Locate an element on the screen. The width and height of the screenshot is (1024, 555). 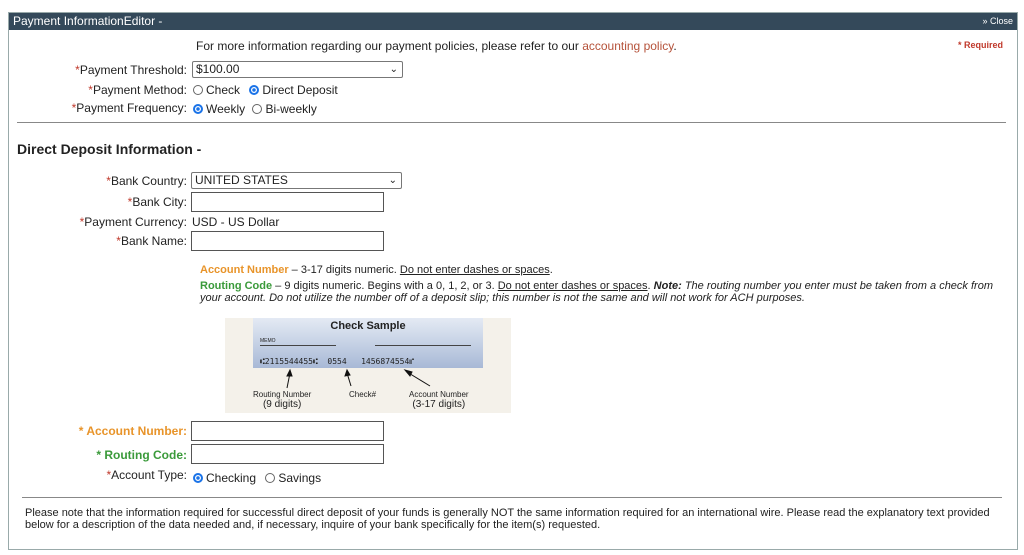
deposit-heading: Direct Deposit Information - is located at coordinates (109, 149).